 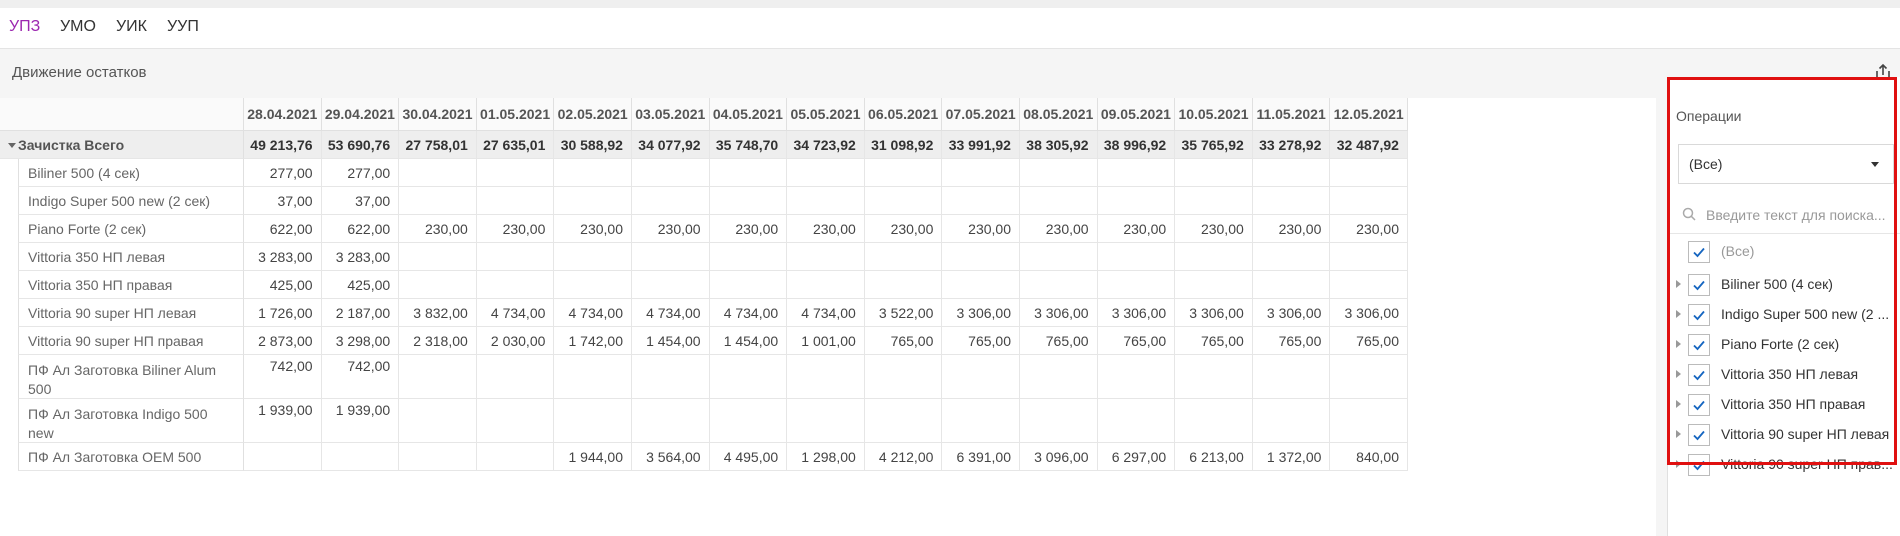 I want to click on column-header: 02.05.2021, so click(x=593, y=114).